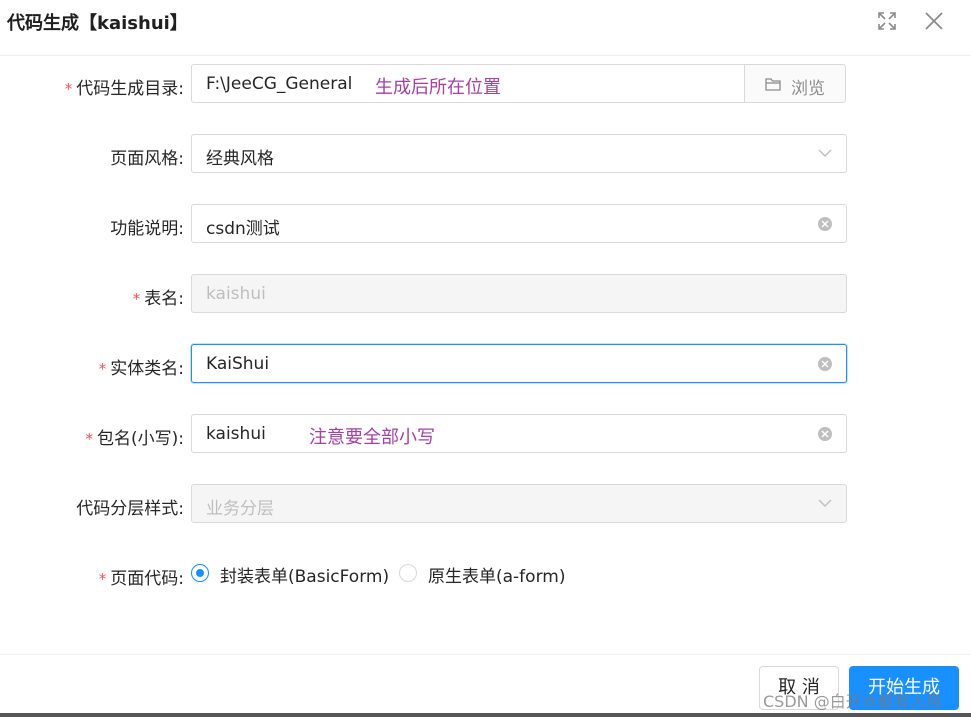 This screenshot has height=717, width=971. Describe the element at coordinates (438, 87) in the screenshot. I see `output-dir-note: 生成后所在位置` at that location.